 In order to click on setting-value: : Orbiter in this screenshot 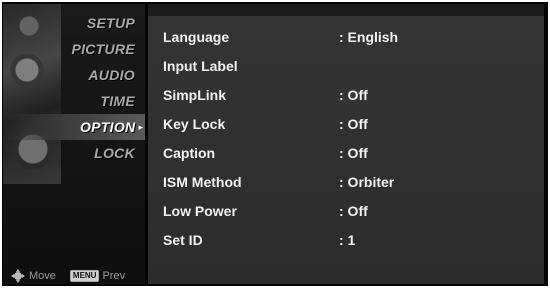, I will do `click(367, 182)`.